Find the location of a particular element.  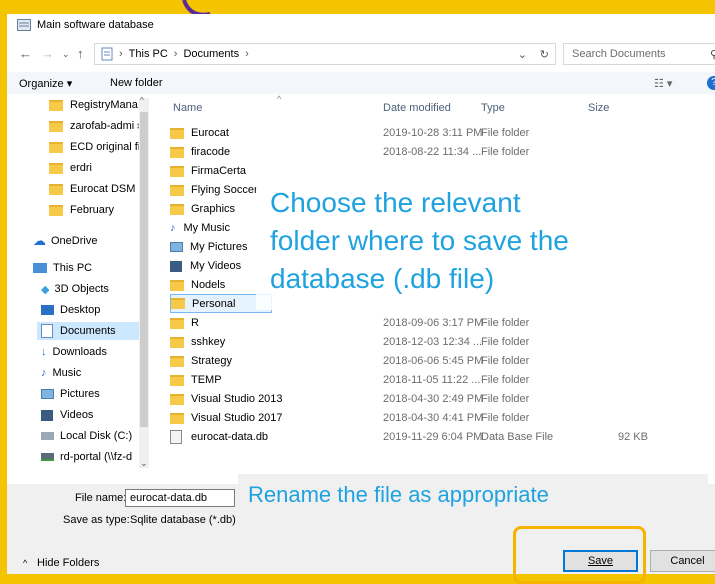

breadcrumb-this-pc: This PC is located at coordinates (148, 54).